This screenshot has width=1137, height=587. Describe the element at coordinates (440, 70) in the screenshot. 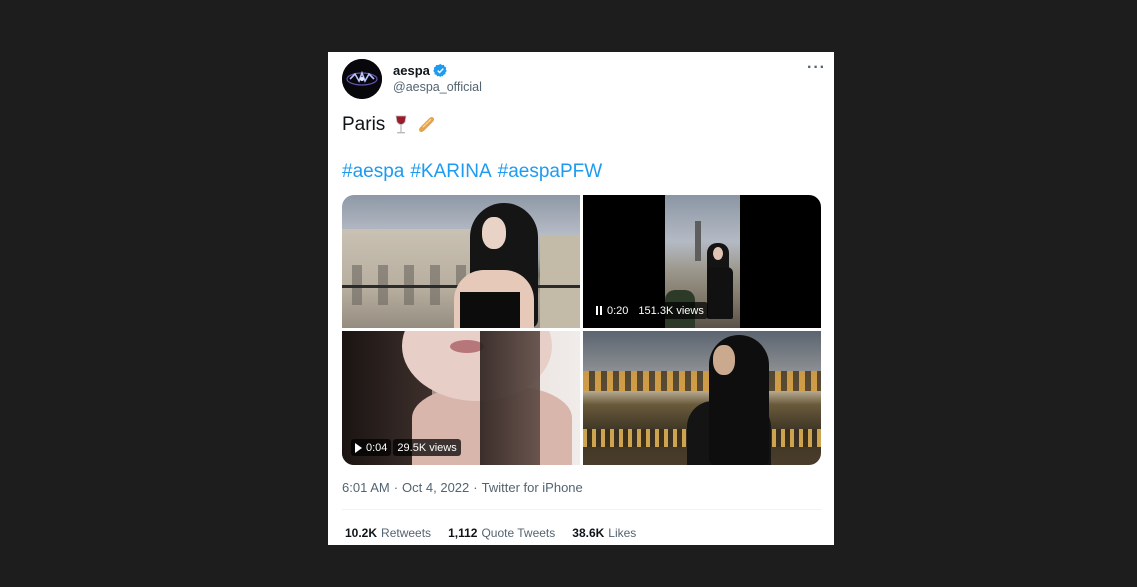

I see `verified-badge-icon` at that location.